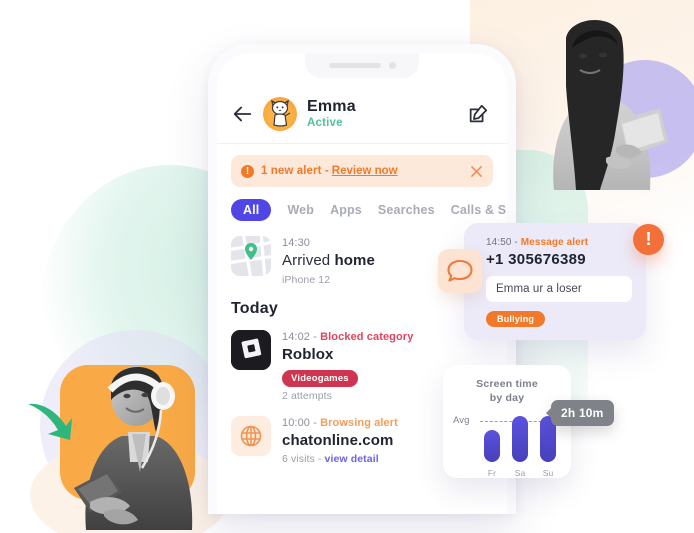 The width and height of the screenshot is (694, 533). Describe the element at coordinates (648, 239) in the screenshot. I see `exclamation-badge-icon: !` at that location.